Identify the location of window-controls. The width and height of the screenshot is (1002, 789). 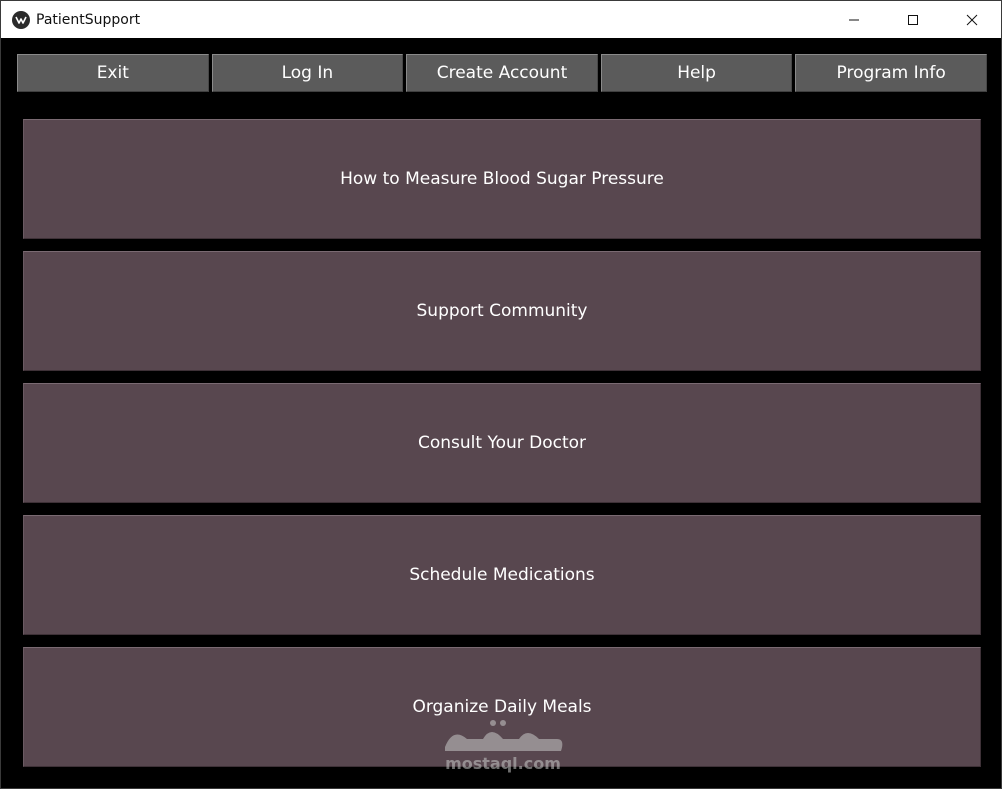
(912, 19).